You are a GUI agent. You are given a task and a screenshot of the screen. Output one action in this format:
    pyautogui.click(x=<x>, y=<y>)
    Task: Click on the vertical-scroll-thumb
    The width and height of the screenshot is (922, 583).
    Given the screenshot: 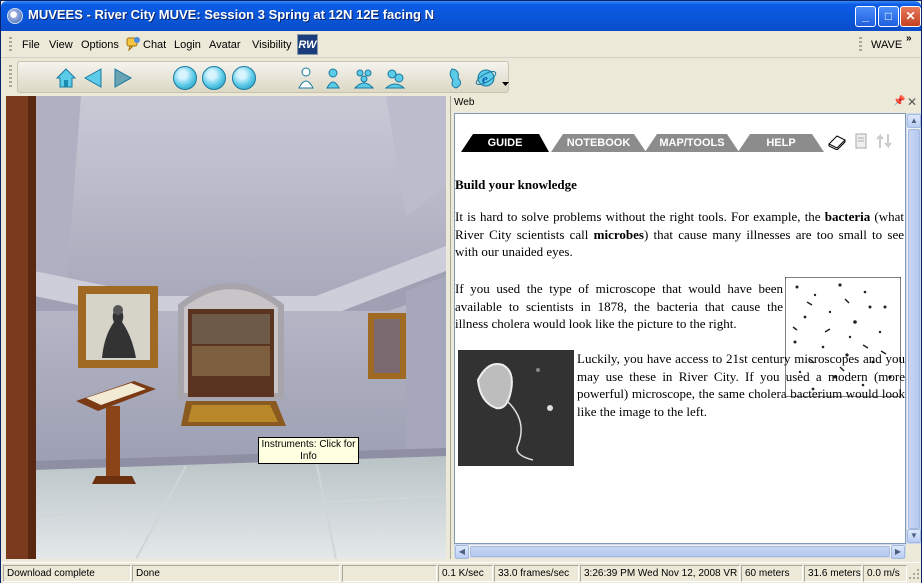 What is the action you would take?
    pyautogui.click(x=914, y=329)
    